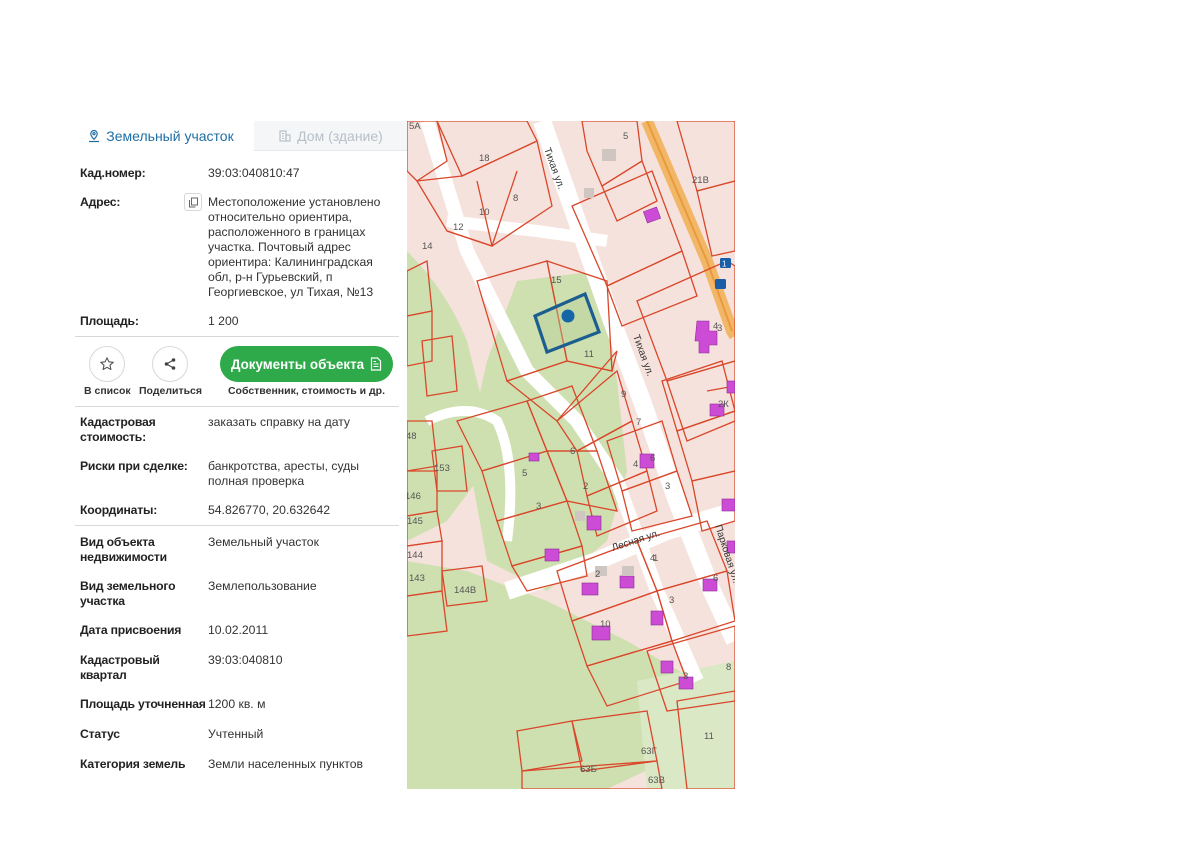 The image size is (1200, 849). Describe the element at coordinates (263, 542) in the screenshot. I see `attribute-value: Земельный участок` at that location.